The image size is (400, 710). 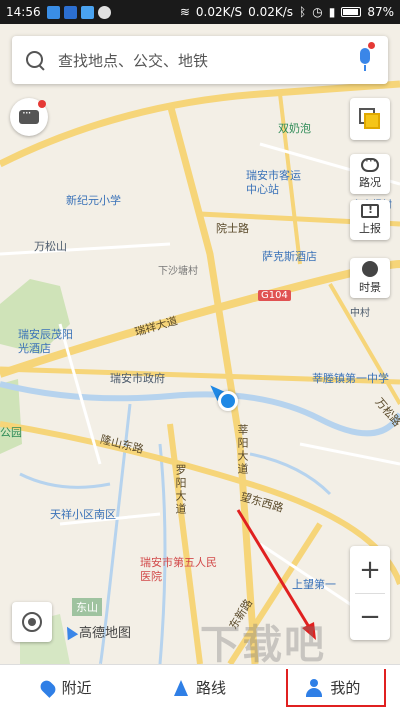 What do you see at coordinates (47, 687) in the screenshot?
I see `location-pin-icon` at bounding box center [47, 687].